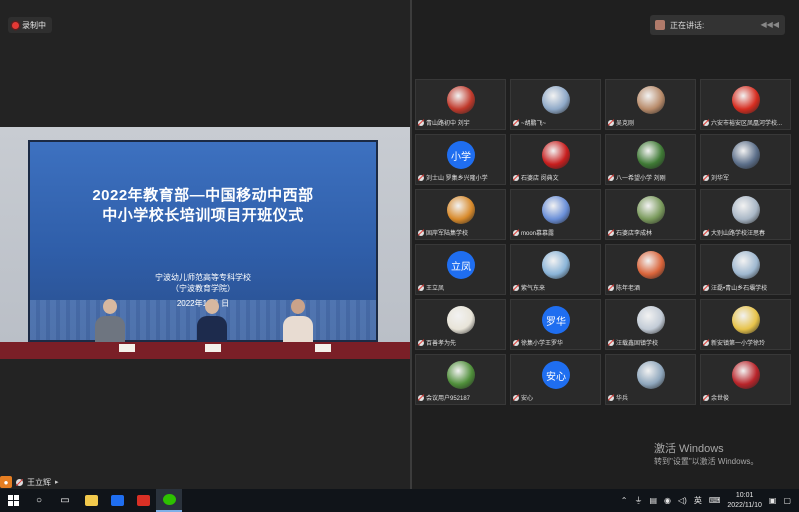  I want to click on wps-icon, so click(143, 500).